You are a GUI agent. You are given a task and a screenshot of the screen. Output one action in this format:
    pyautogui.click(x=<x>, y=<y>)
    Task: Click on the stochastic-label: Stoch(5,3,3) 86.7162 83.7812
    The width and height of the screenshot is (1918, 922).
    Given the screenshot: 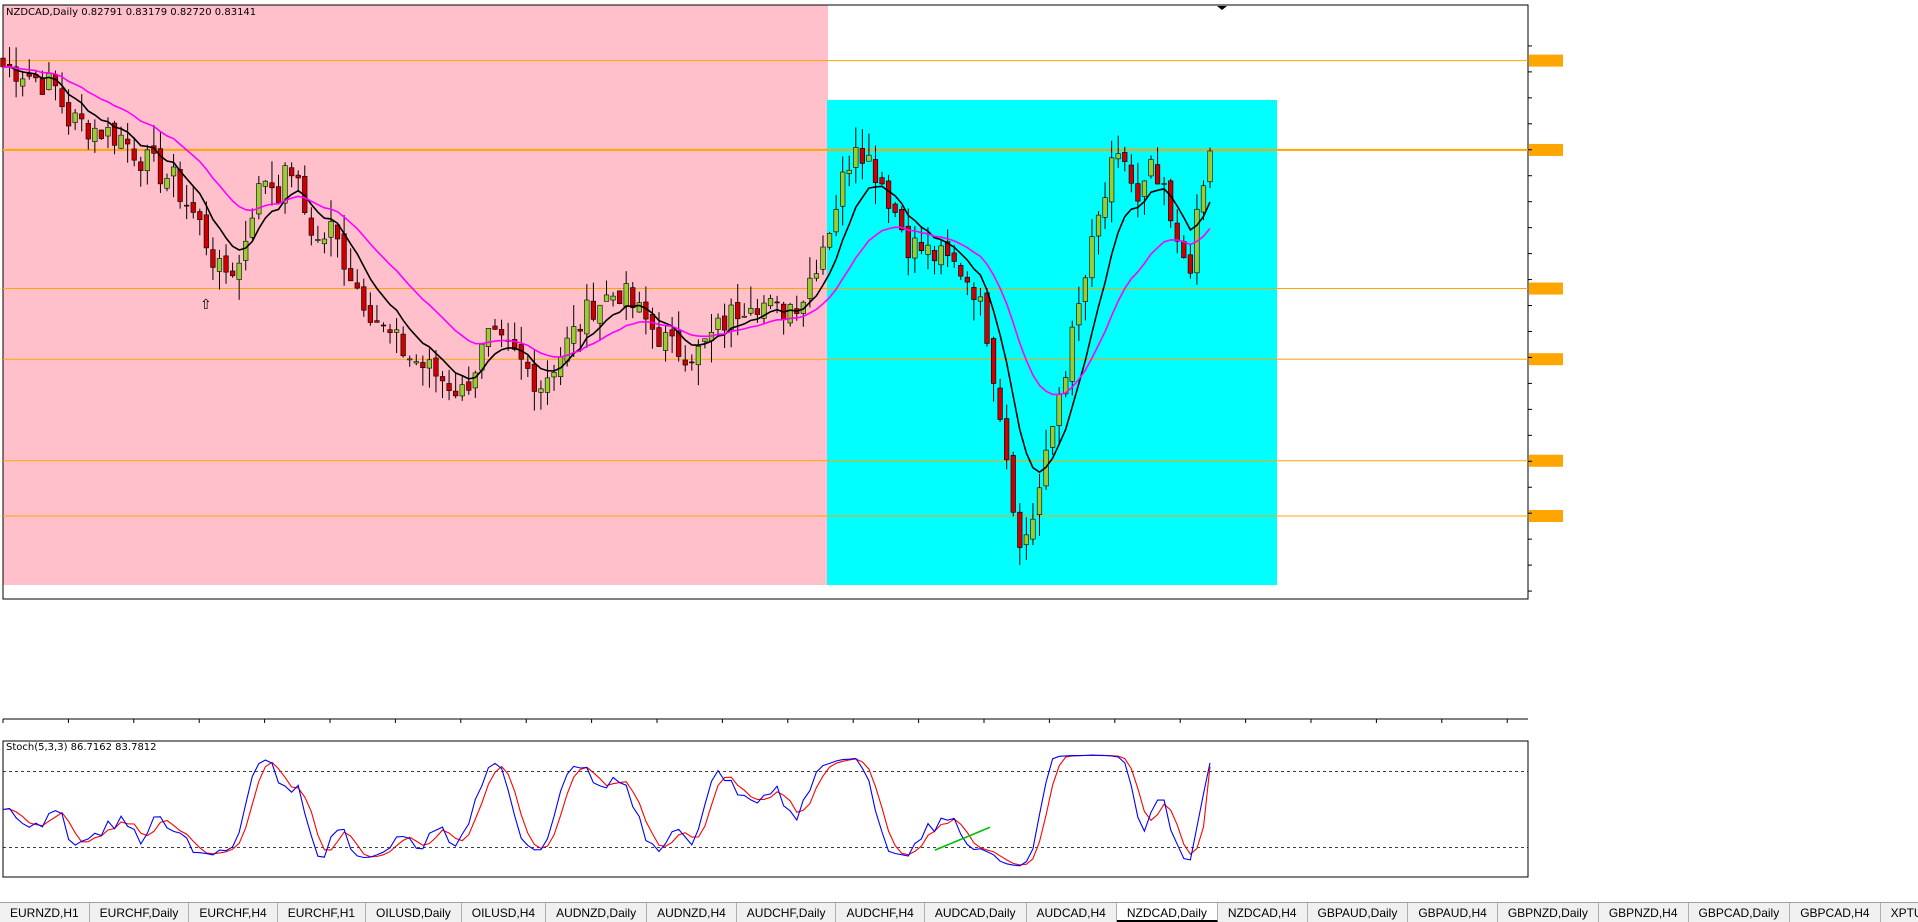 What is the action you would take?
    pyautogui.click(x=81, y=747)
    